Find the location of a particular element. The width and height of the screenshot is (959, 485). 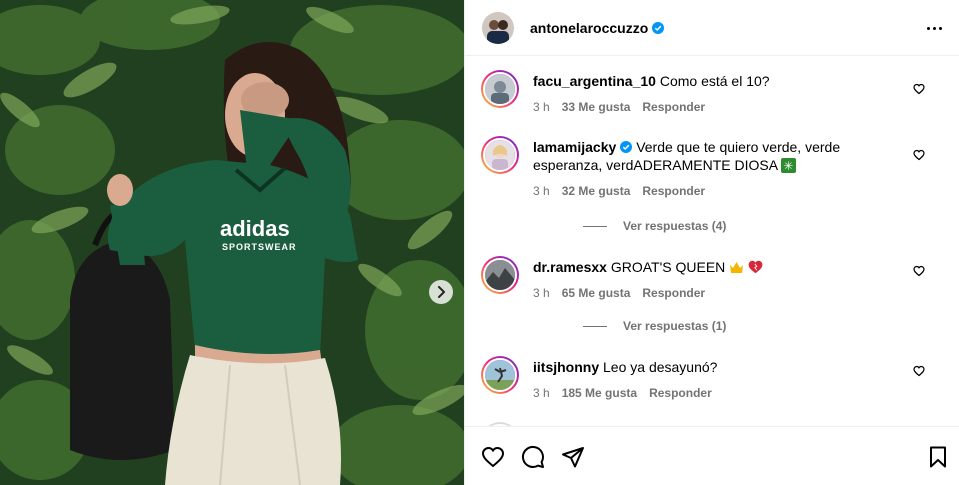

bookmark-icon is located at coordinates (938, 457).